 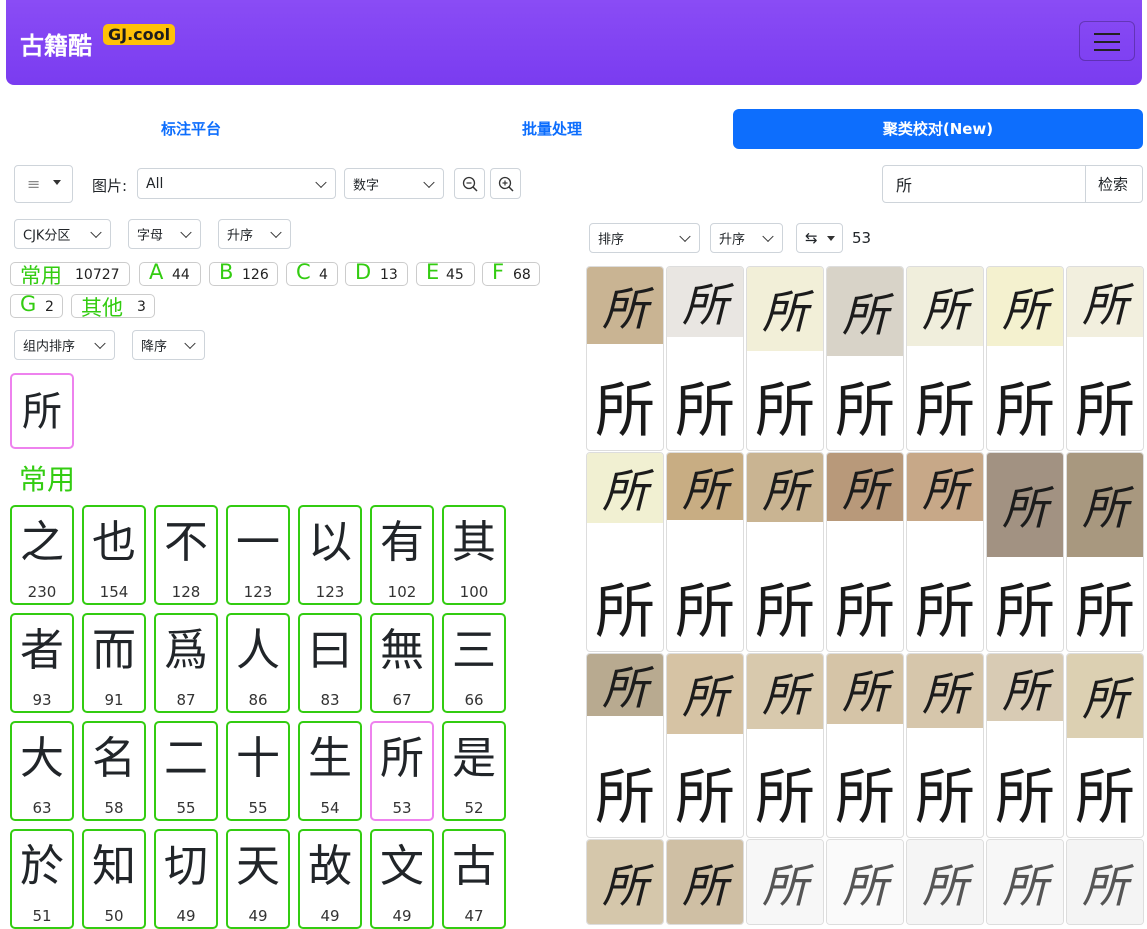 I want to click on char-cell: 天 49, so click(x=258, y=879).